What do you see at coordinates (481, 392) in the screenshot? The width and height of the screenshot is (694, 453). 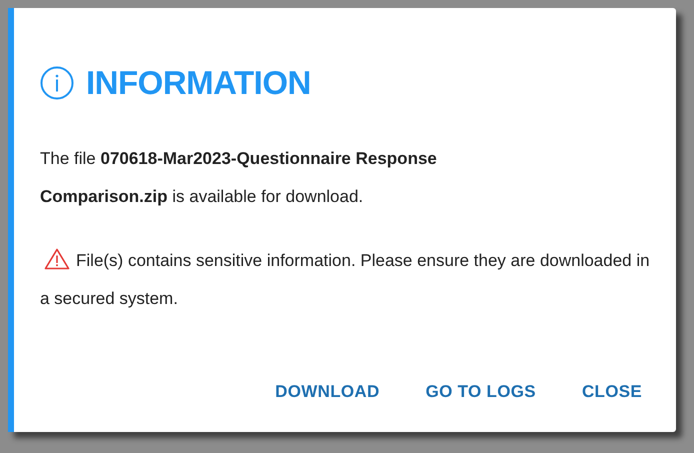 I see `dialog-button: GO TO LOGS` at bounding box center [481, 392].